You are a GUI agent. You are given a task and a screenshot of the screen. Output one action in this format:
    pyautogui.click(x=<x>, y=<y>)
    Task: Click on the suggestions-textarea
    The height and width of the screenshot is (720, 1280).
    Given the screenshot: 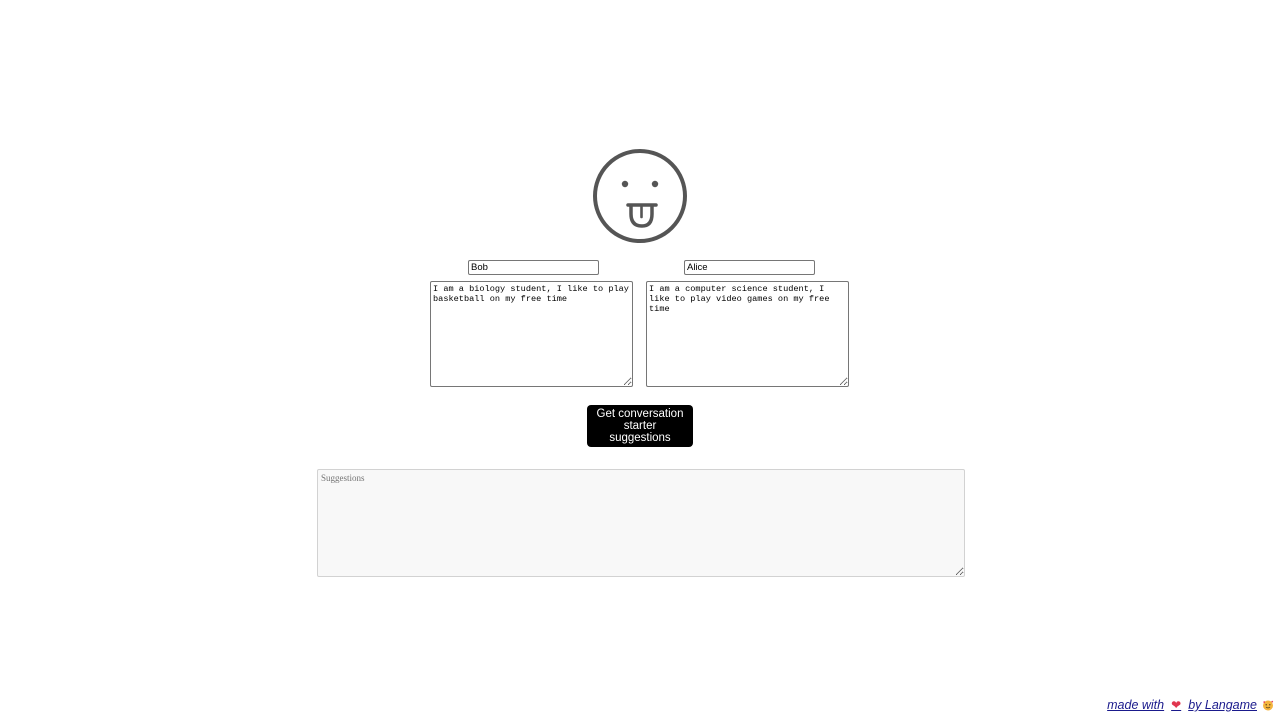 What is the action you would take?
    pyautogui.click(x=641, y=523)
    